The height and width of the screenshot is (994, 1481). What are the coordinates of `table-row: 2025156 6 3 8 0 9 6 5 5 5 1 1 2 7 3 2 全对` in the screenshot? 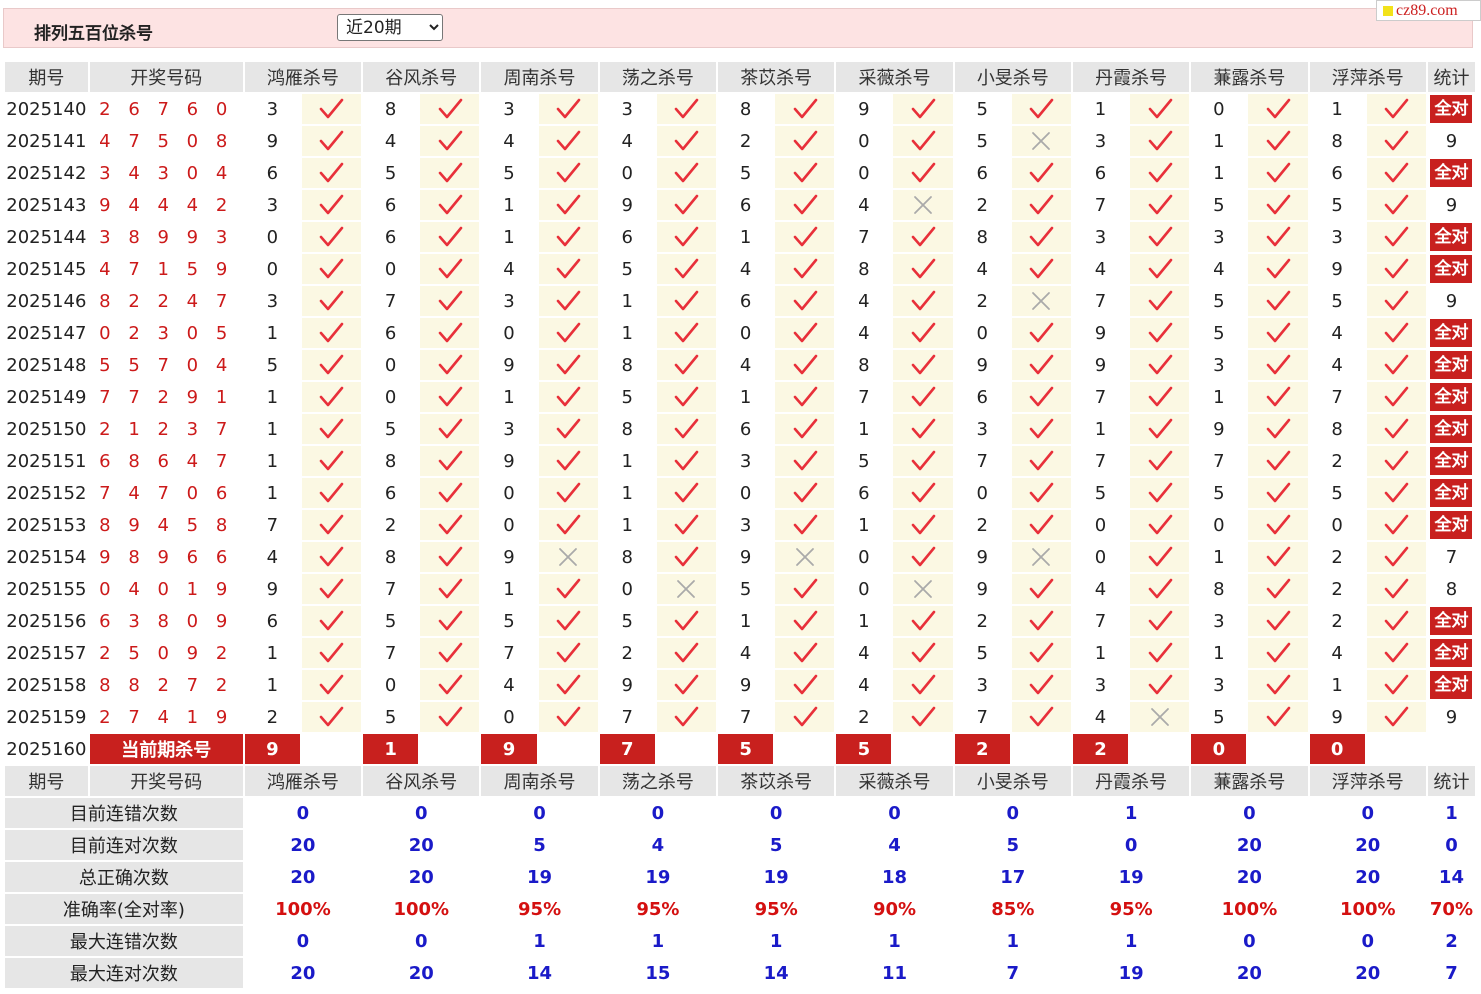 It's located at (740, 621).